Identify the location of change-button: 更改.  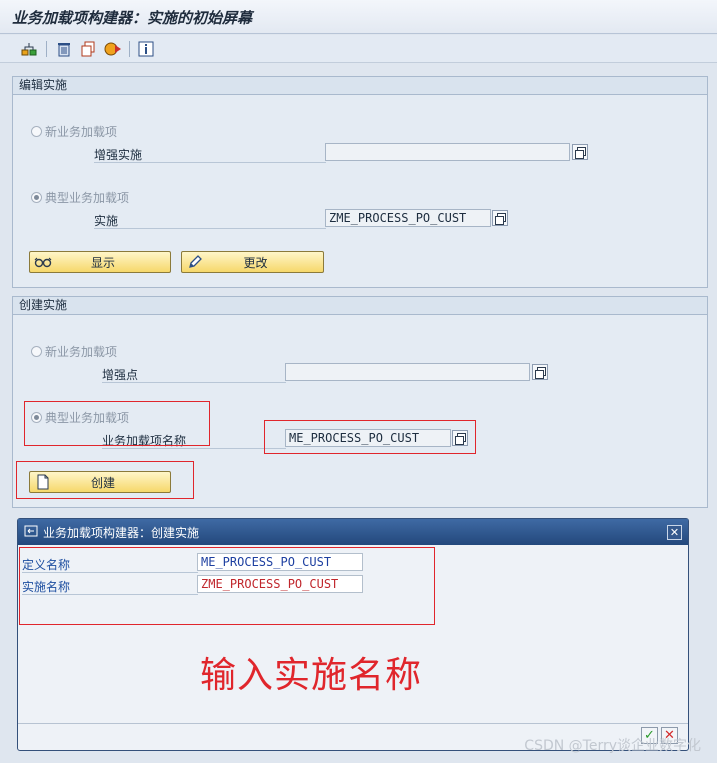
(252, 262).